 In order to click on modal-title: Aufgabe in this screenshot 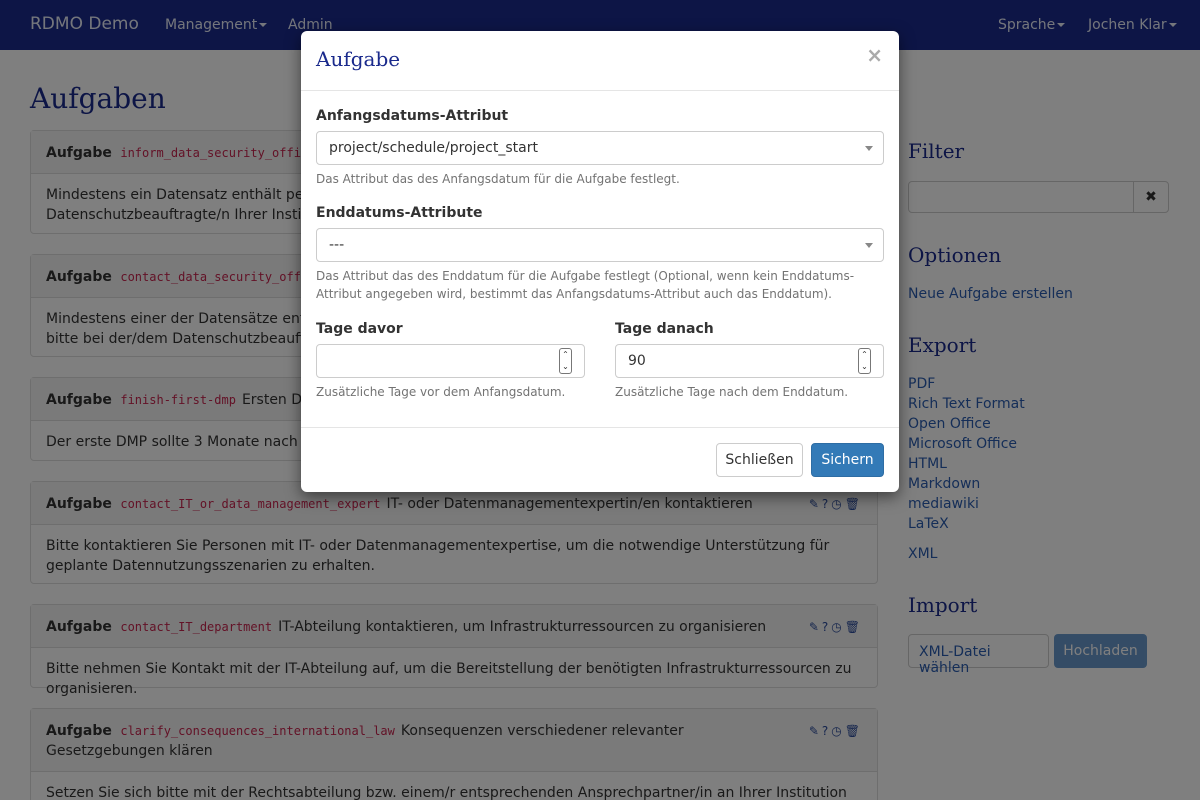, I will do `click(358, 59)`.